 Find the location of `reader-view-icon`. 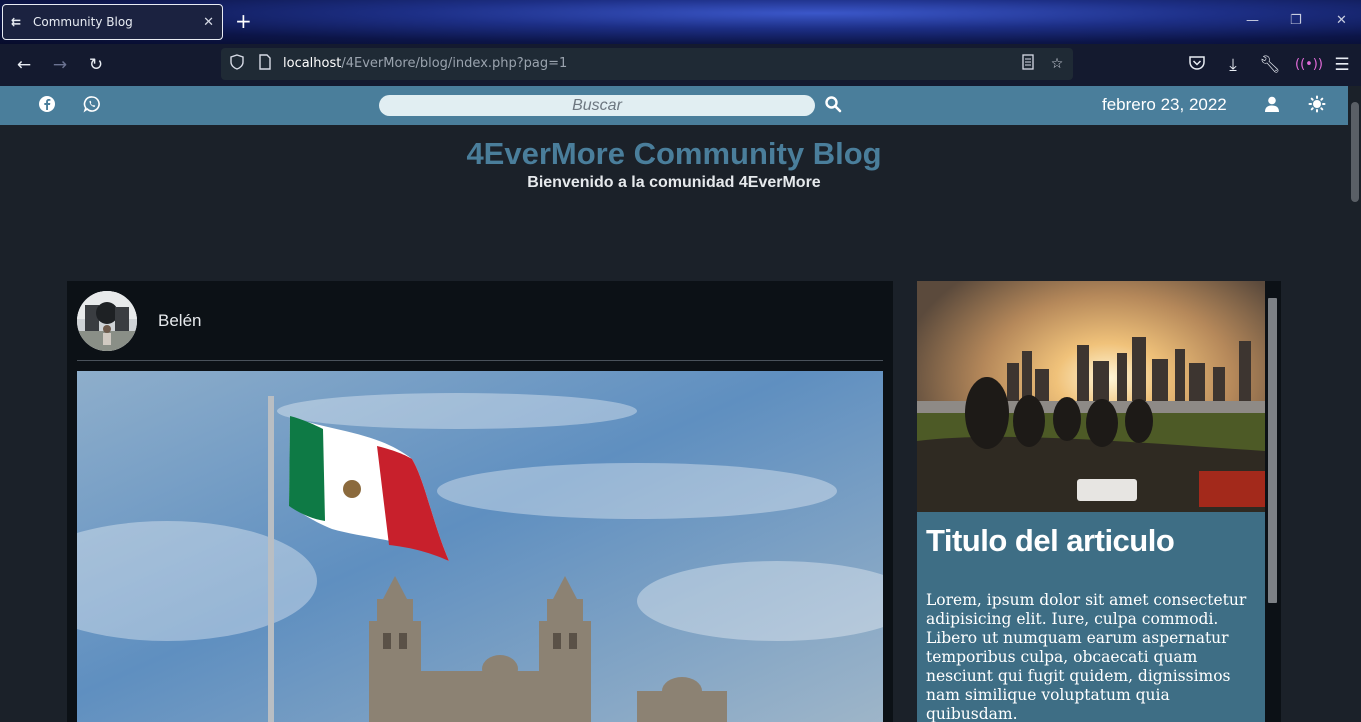

reader-view-icon is located at coordinates (1028, 64).